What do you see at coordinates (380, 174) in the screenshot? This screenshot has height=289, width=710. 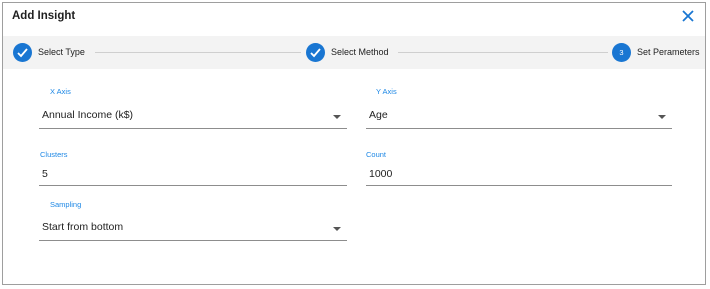 I see `count-value: 1000` at bounding box center [380, 174].